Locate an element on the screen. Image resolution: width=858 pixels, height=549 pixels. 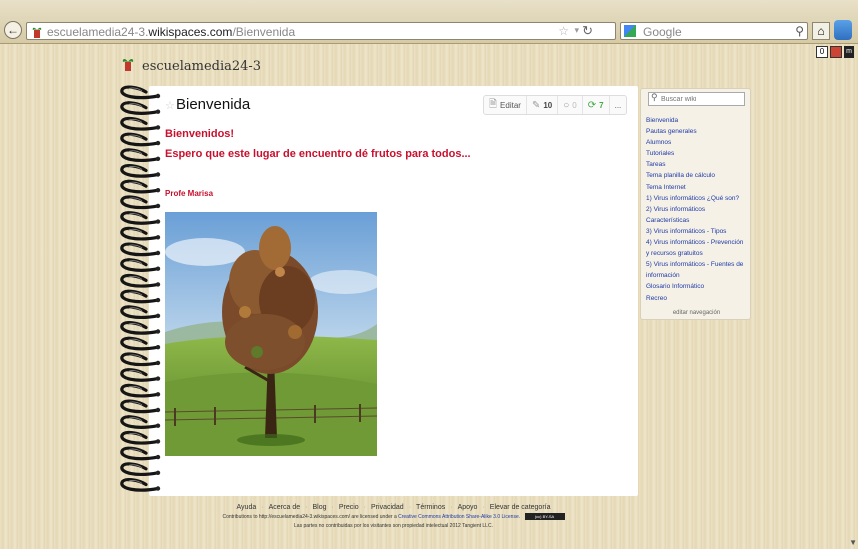
search-bar: Google ⚲ is located at coordinates (714, 31).